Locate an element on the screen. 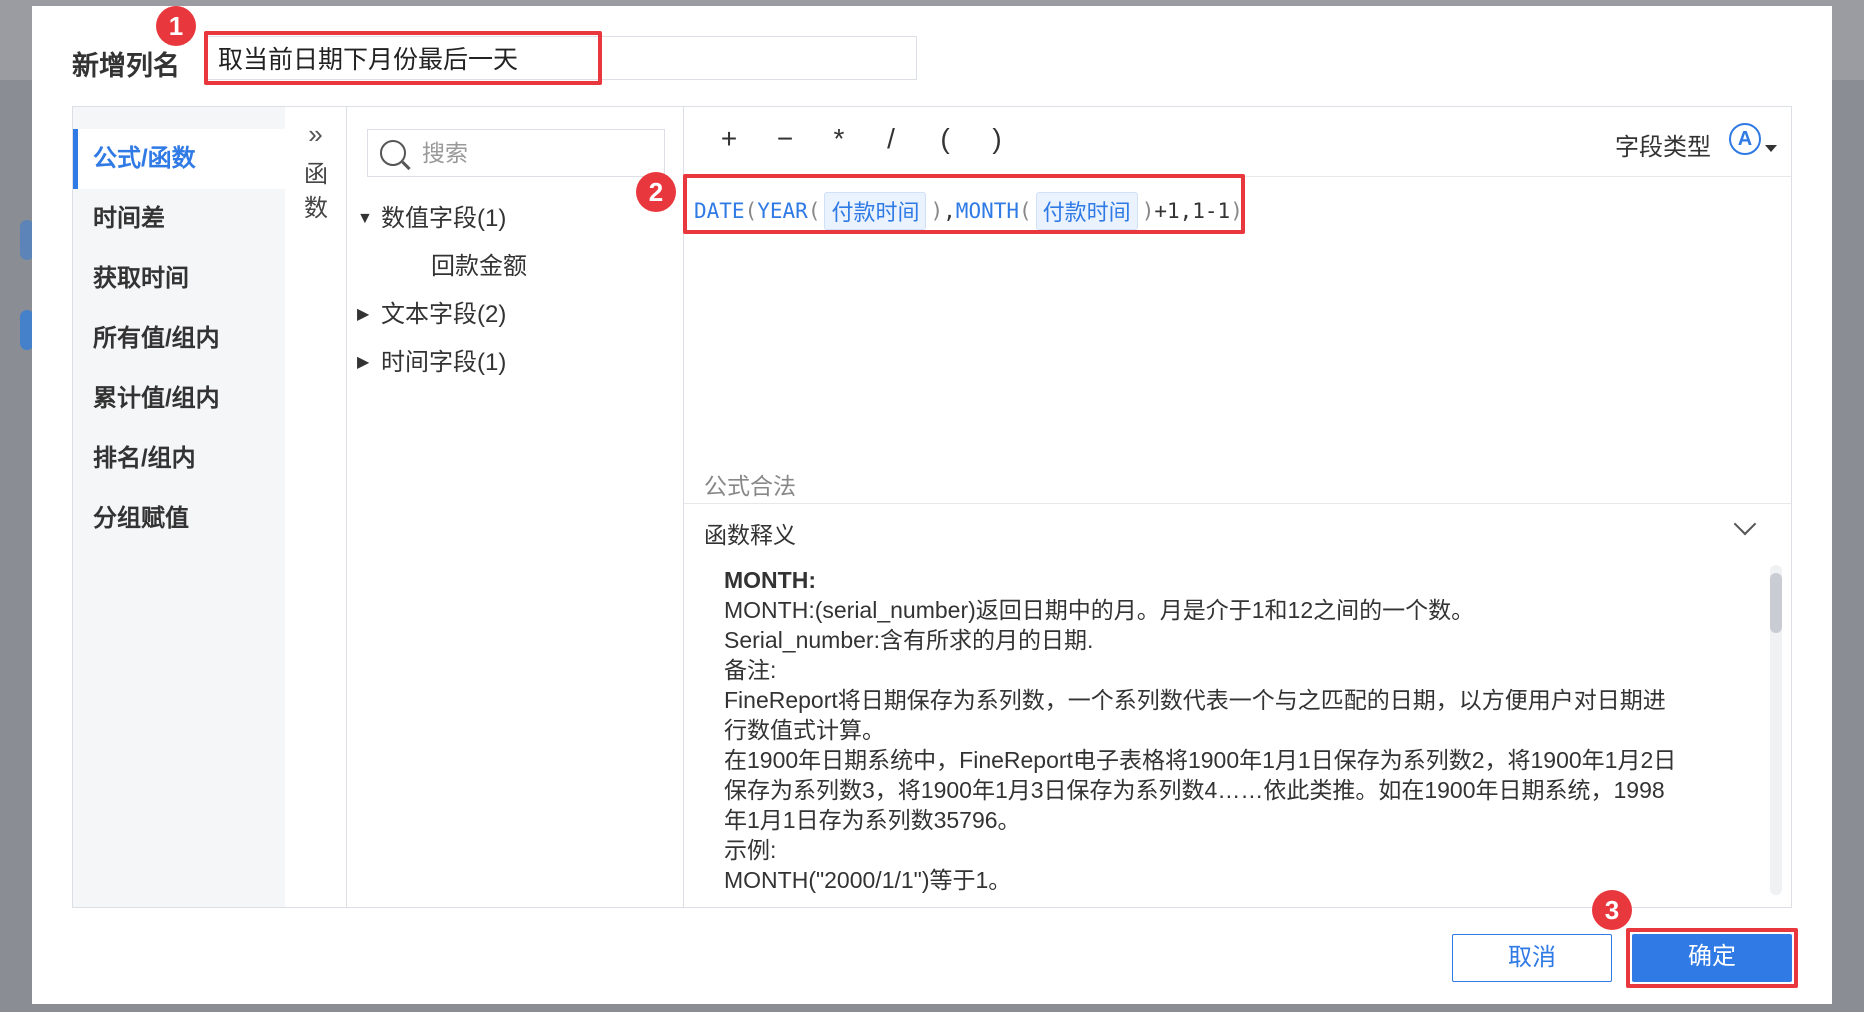 Image resolution: width=1864 pixels, height=1012 pixels. tree-node-label: 数值字段(1) is located at coordinates (444, 218).